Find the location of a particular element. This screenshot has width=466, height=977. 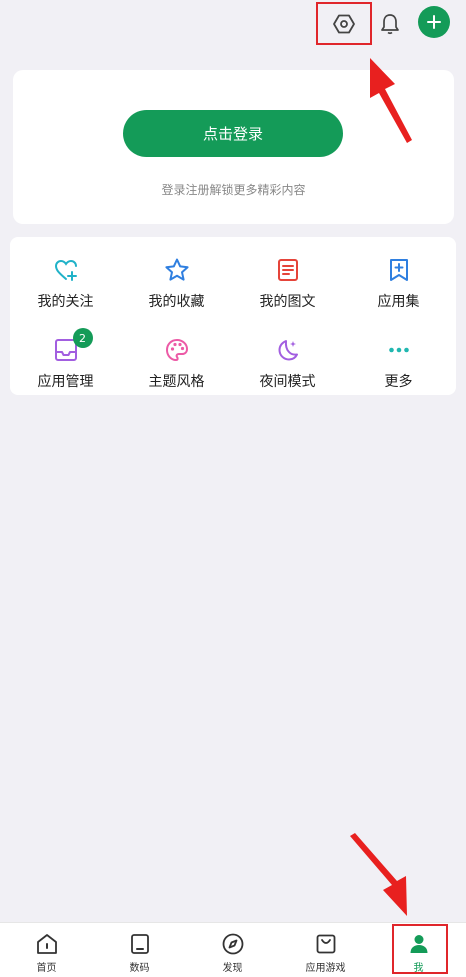

heart-plus-icon is located at coordinates (65, 270).